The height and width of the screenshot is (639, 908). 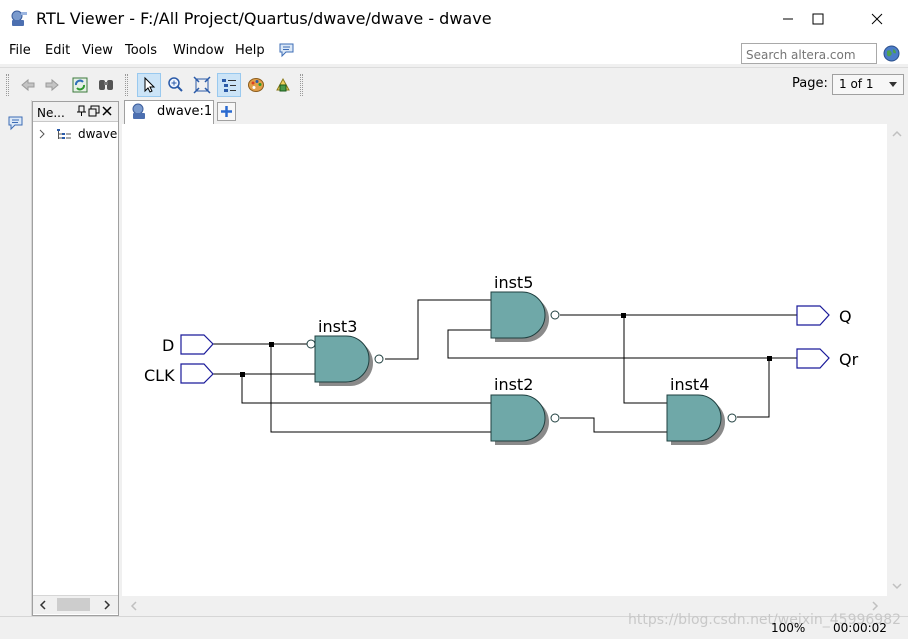 What do you see at coordinates (845, 316) in the screenshot?
I see `output-label-q: Q` at bounding box center [845, 316].